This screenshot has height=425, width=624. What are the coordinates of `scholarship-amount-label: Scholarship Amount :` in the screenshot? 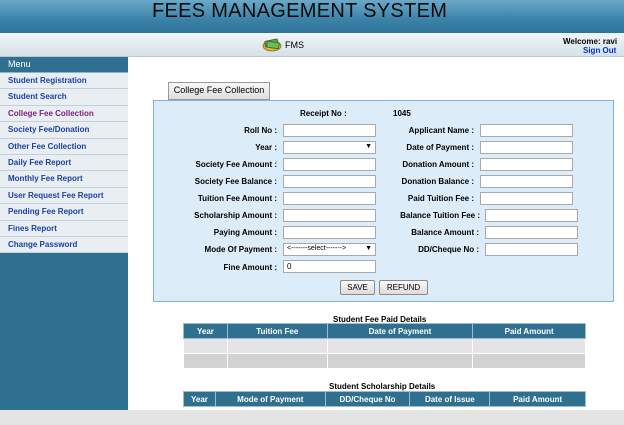 It's located at (235, 215).